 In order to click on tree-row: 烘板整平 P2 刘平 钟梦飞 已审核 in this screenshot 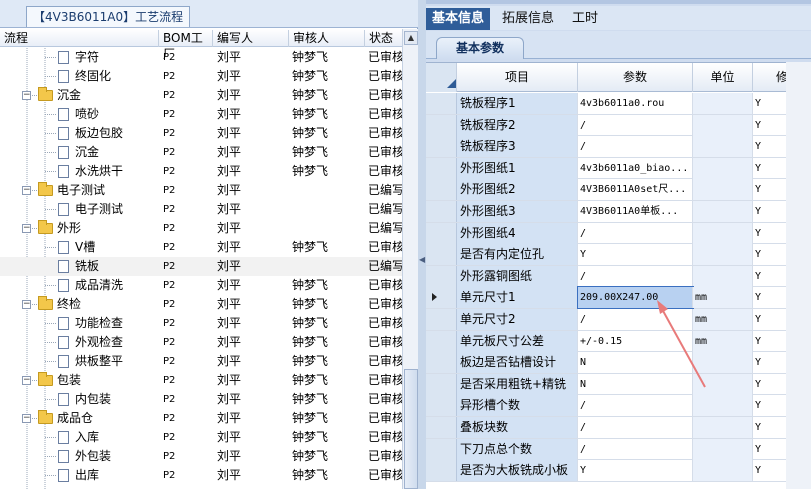, I will do `click(202, 361)`.